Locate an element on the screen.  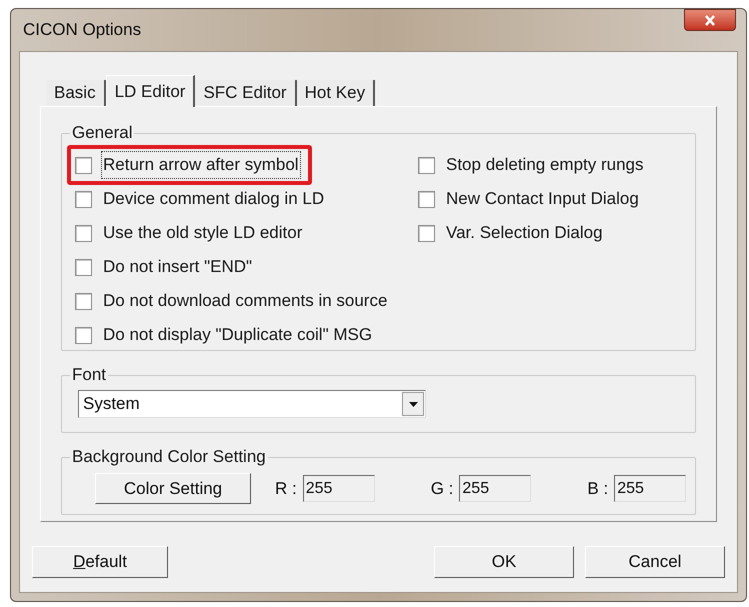
channel-label: B : is located at coordinates (597, 489).